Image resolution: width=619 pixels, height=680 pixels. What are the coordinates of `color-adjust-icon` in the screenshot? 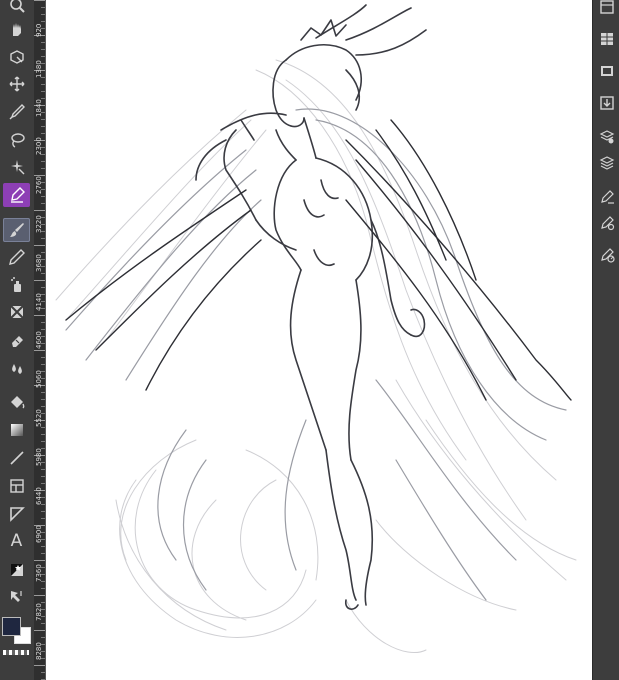 It's located at (16, 570).